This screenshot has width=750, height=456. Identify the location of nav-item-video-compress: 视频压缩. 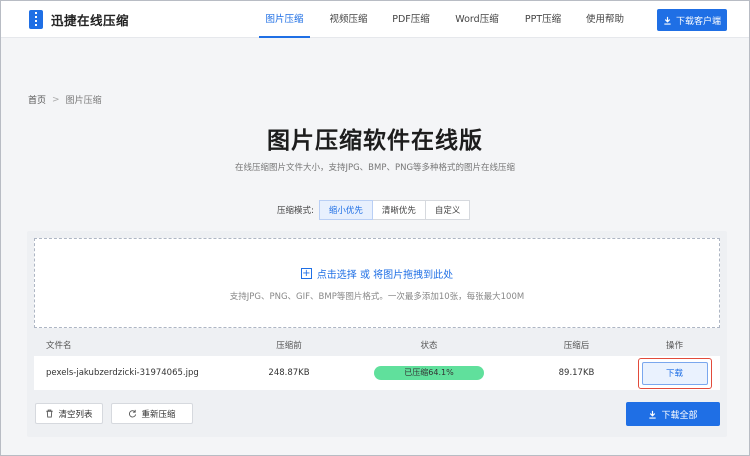
(348, 19).